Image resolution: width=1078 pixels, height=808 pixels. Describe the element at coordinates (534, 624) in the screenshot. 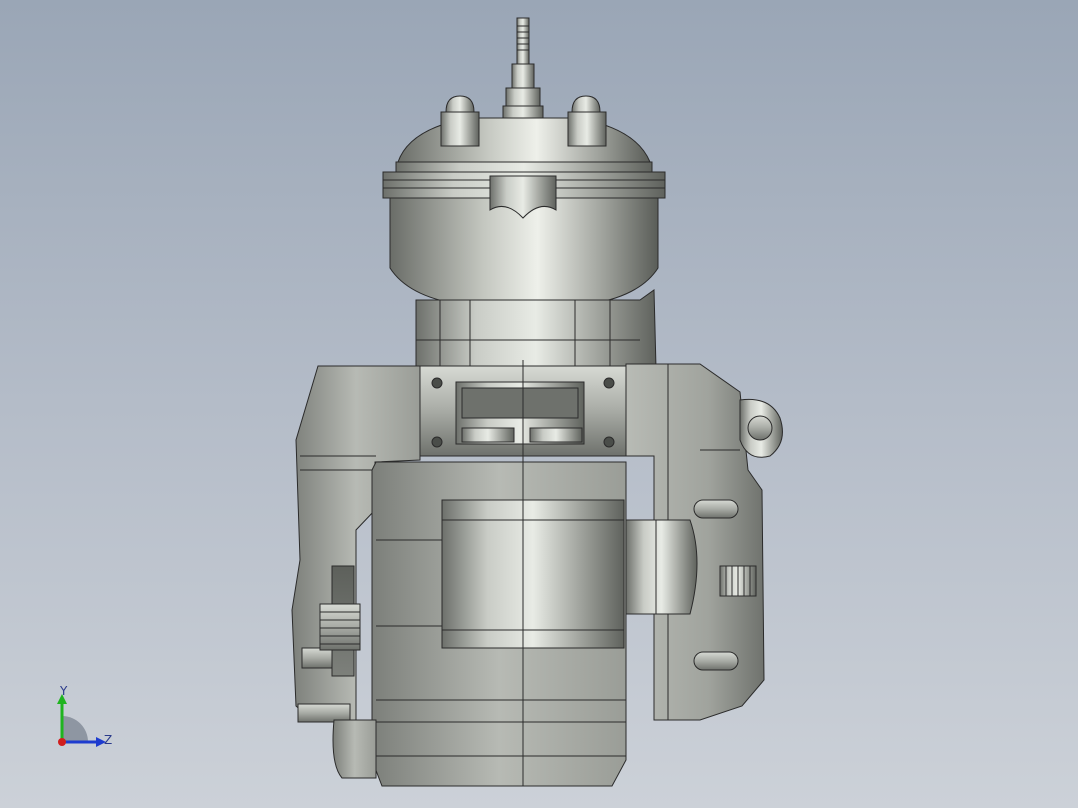

I see `lower-crankcase` at that location.